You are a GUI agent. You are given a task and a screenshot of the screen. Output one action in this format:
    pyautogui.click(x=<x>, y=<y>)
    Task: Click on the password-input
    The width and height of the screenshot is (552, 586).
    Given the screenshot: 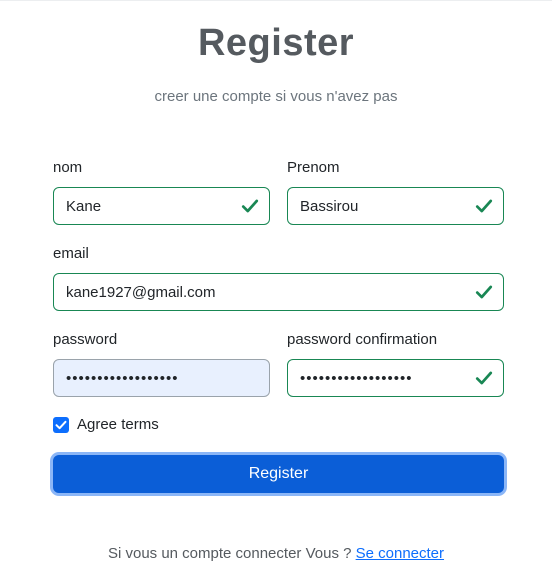 What is the action you would take?
    pyautogui.click(x=161, y=378)
    